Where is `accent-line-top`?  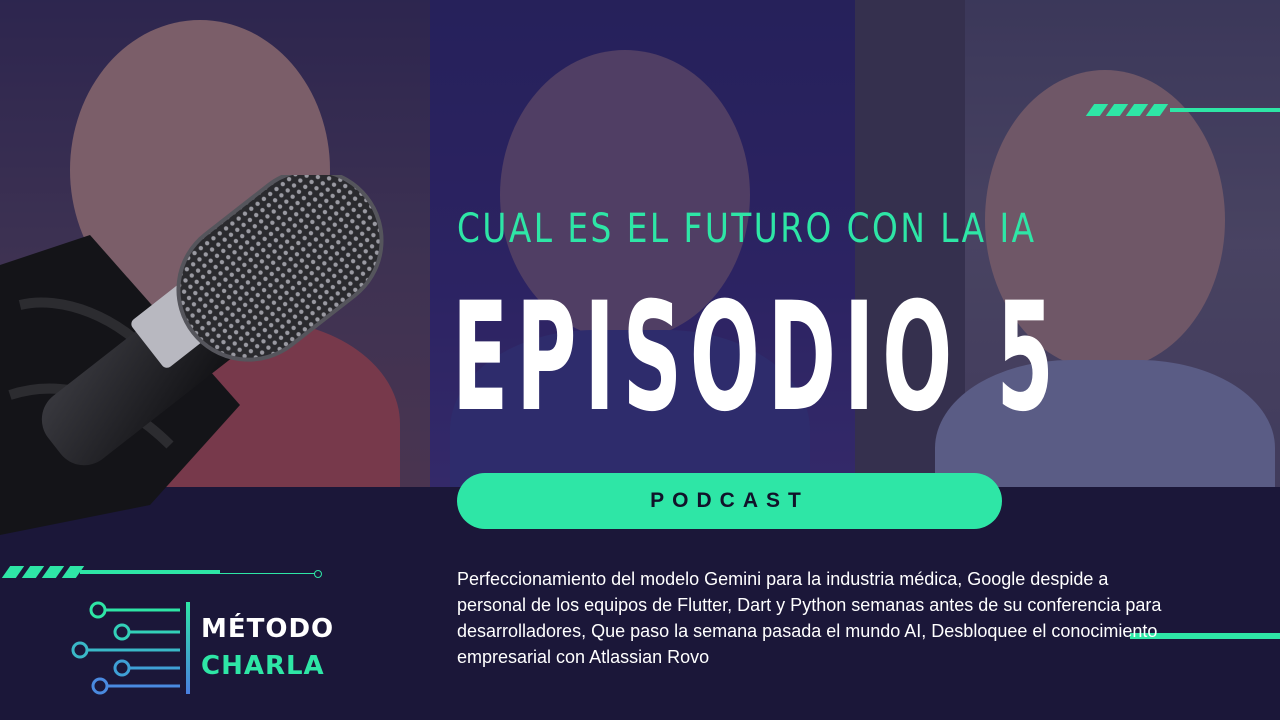 accent-line-top is located at coordinates (1225, 110).